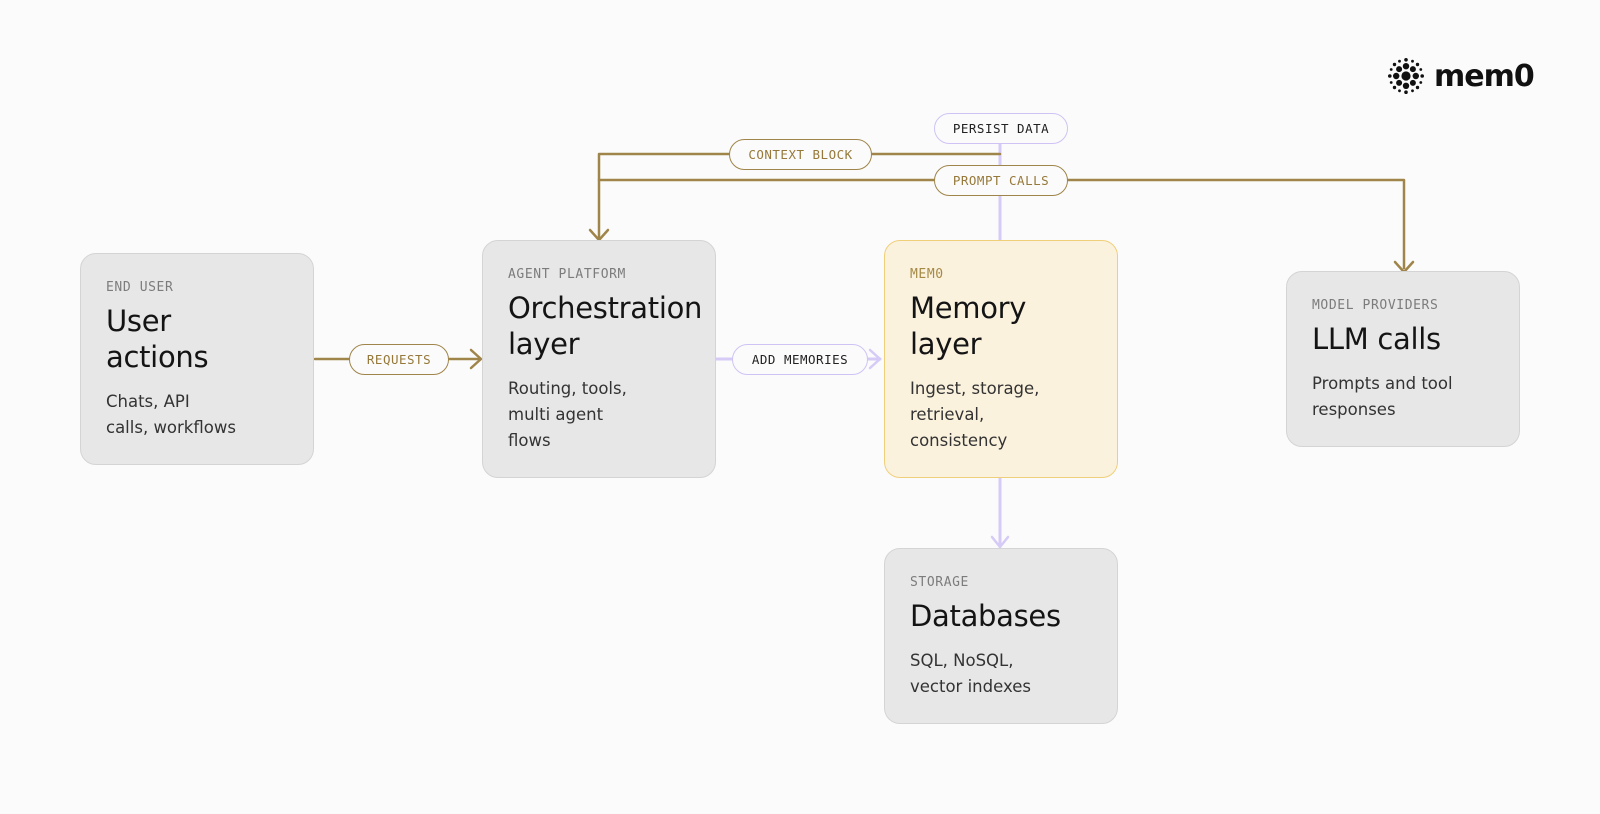  What do you see at coordinates (800, 359) in the screenshot?
I see `edge-label-add-memories: ADD MEMORIES` at bounding box center [800, 359].